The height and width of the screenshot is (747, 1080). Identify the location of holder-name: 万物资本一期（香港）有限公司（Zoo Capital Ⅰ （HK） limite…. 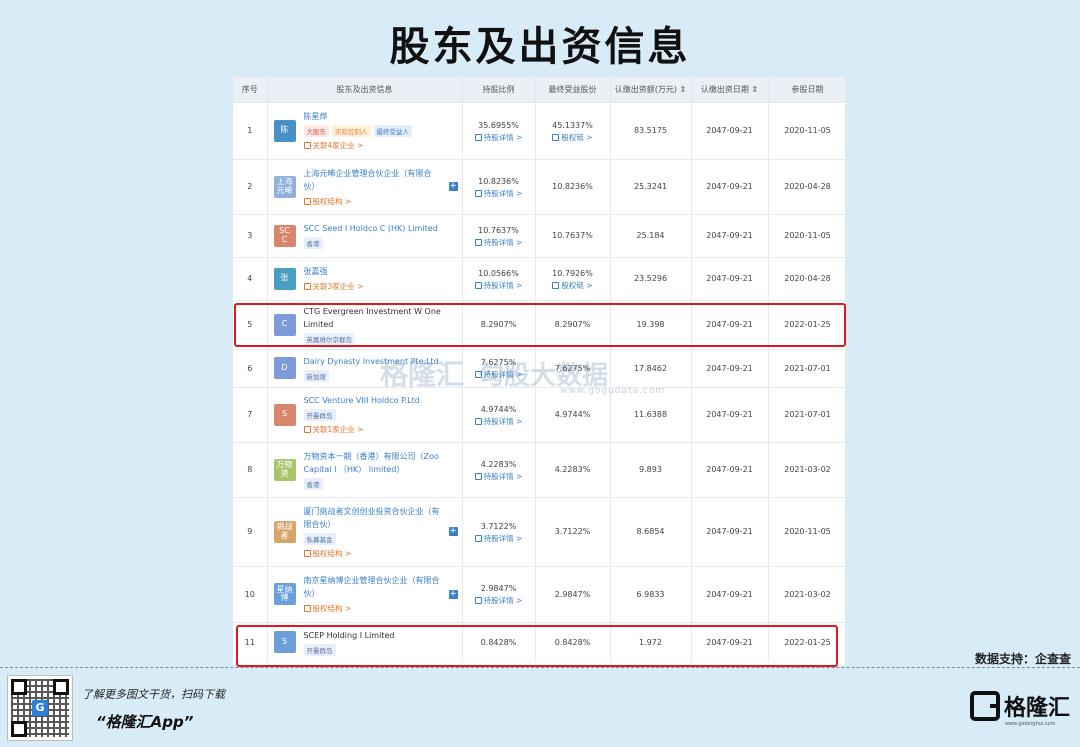
(381, 463).